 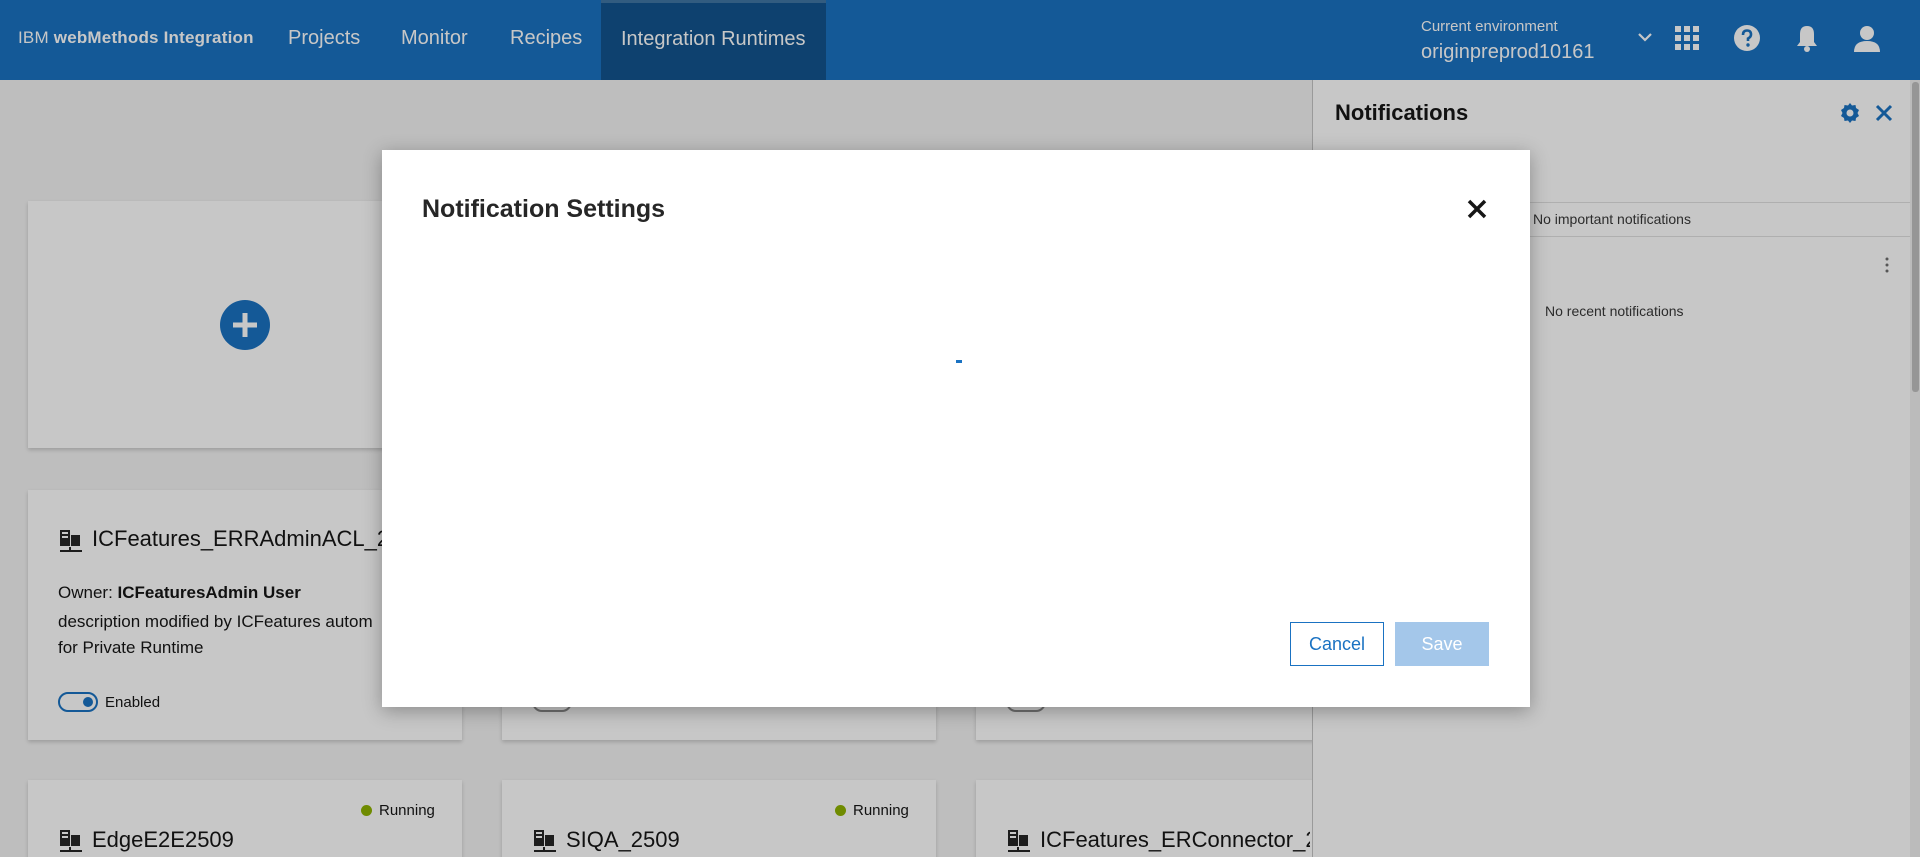 What do you see at coordinates (1442, 644) in the screenshot?
I see `save-button: Save` at bounding box center [1442, 644].